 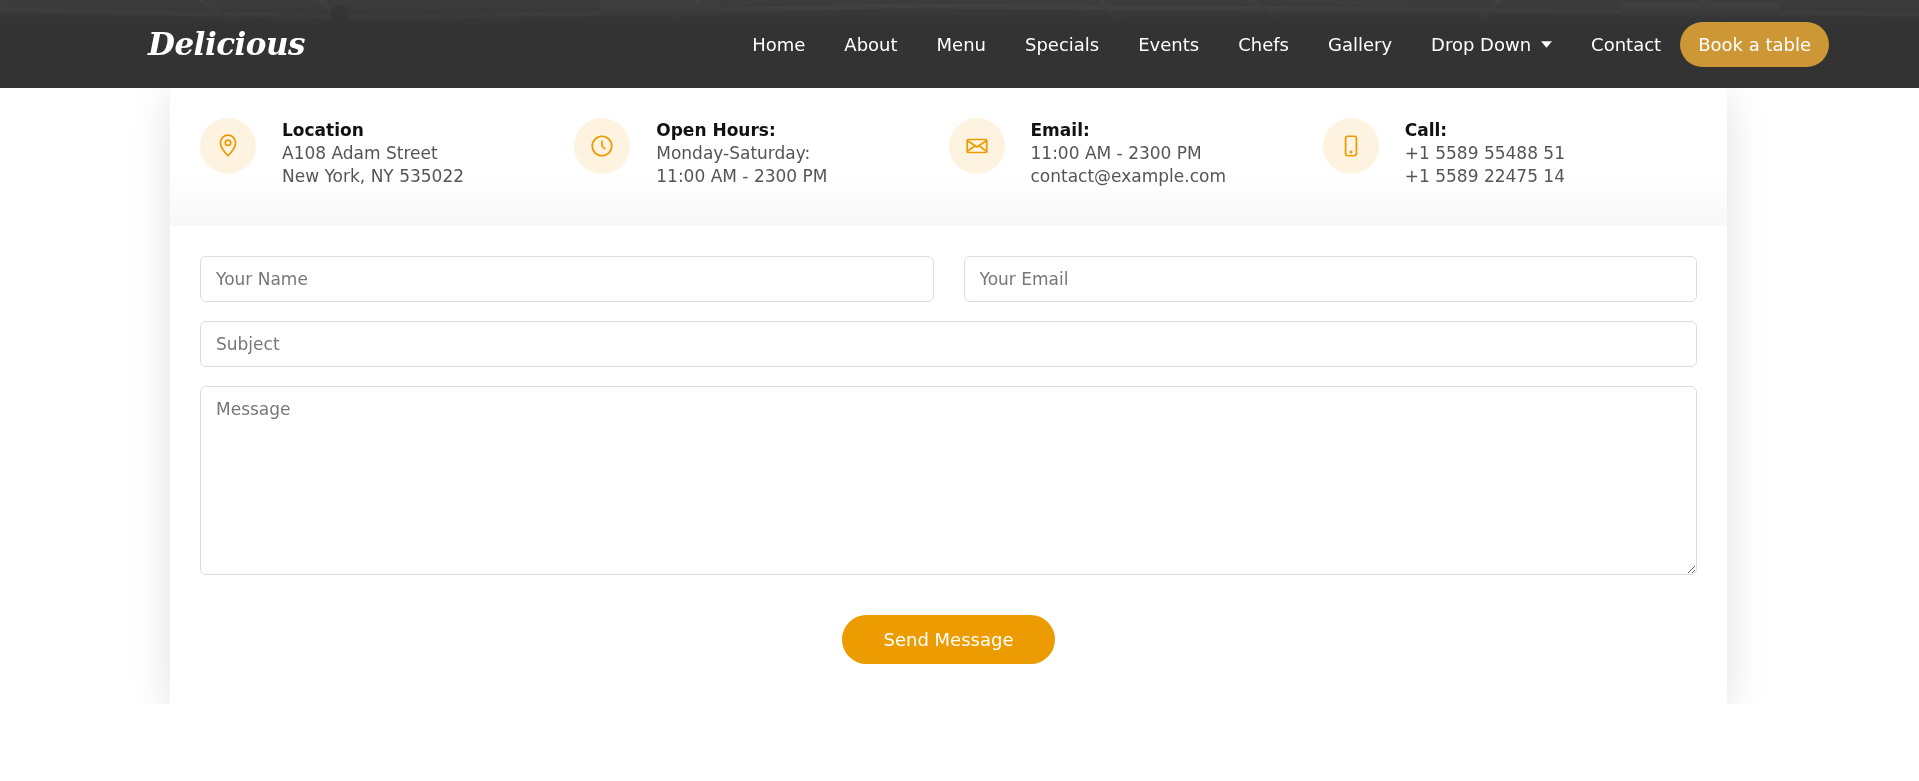 I want to click on logo: Delicious, so click(x=226, y=44).